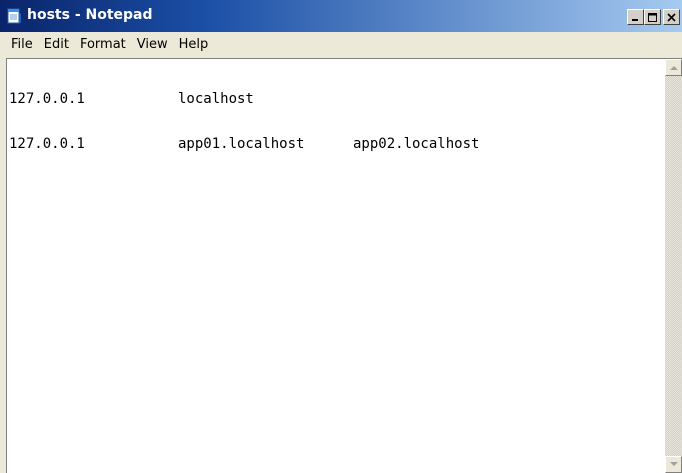 This screenshot has width=682, height=473. Describe the element at coordinates (22, 44) in the screenshot. I see `menu-file: File` at that location.